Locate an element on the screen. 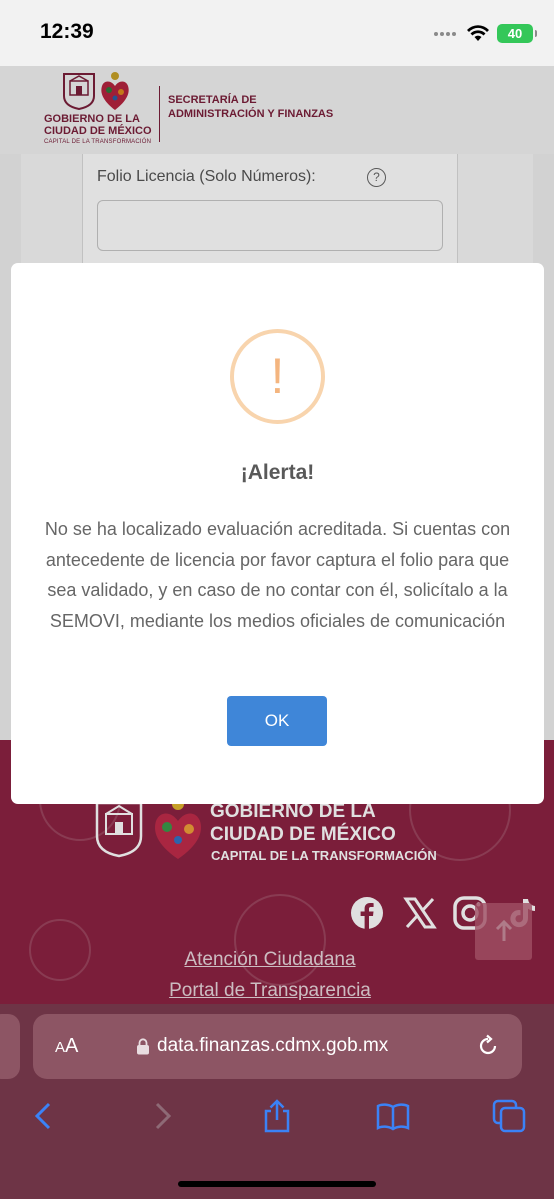  aa-large: A is located at coordinates (72, 1046).